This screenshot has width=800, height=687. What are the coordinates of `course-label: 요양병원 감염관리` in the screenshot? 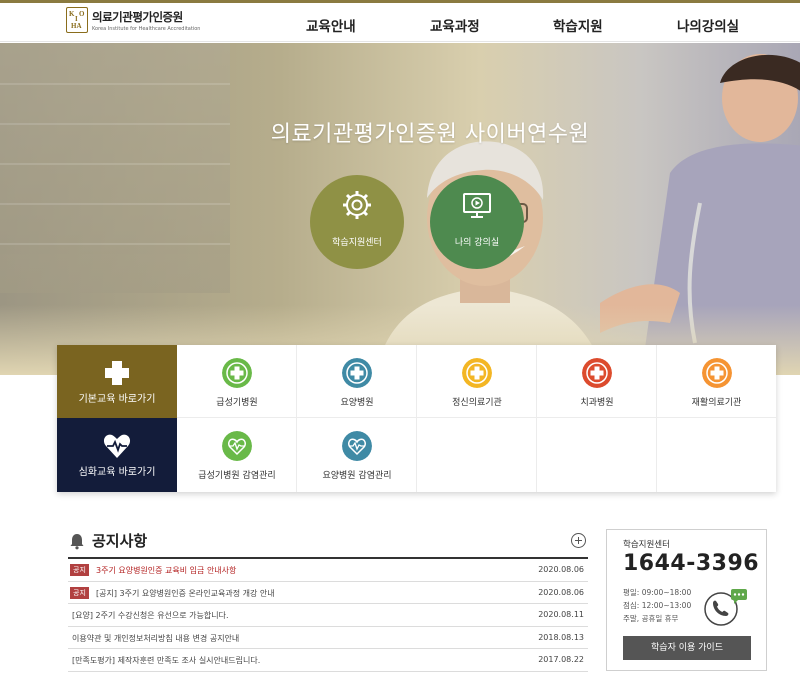 It's located at (357, 476).